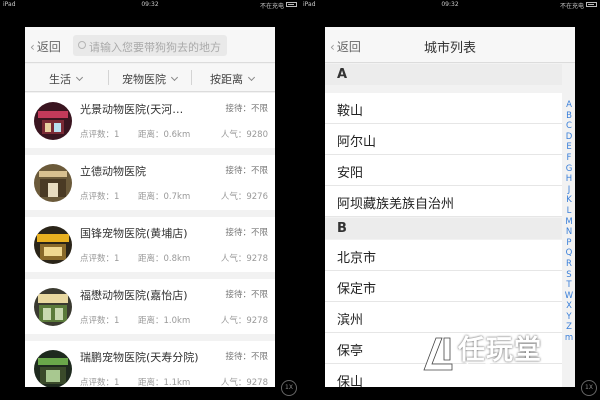 This screenshot has width=600, height=400. What do you see at coordinates (569, 243) in the screenshot?
I see `index-letter: P` at bounding box center [569, 243].